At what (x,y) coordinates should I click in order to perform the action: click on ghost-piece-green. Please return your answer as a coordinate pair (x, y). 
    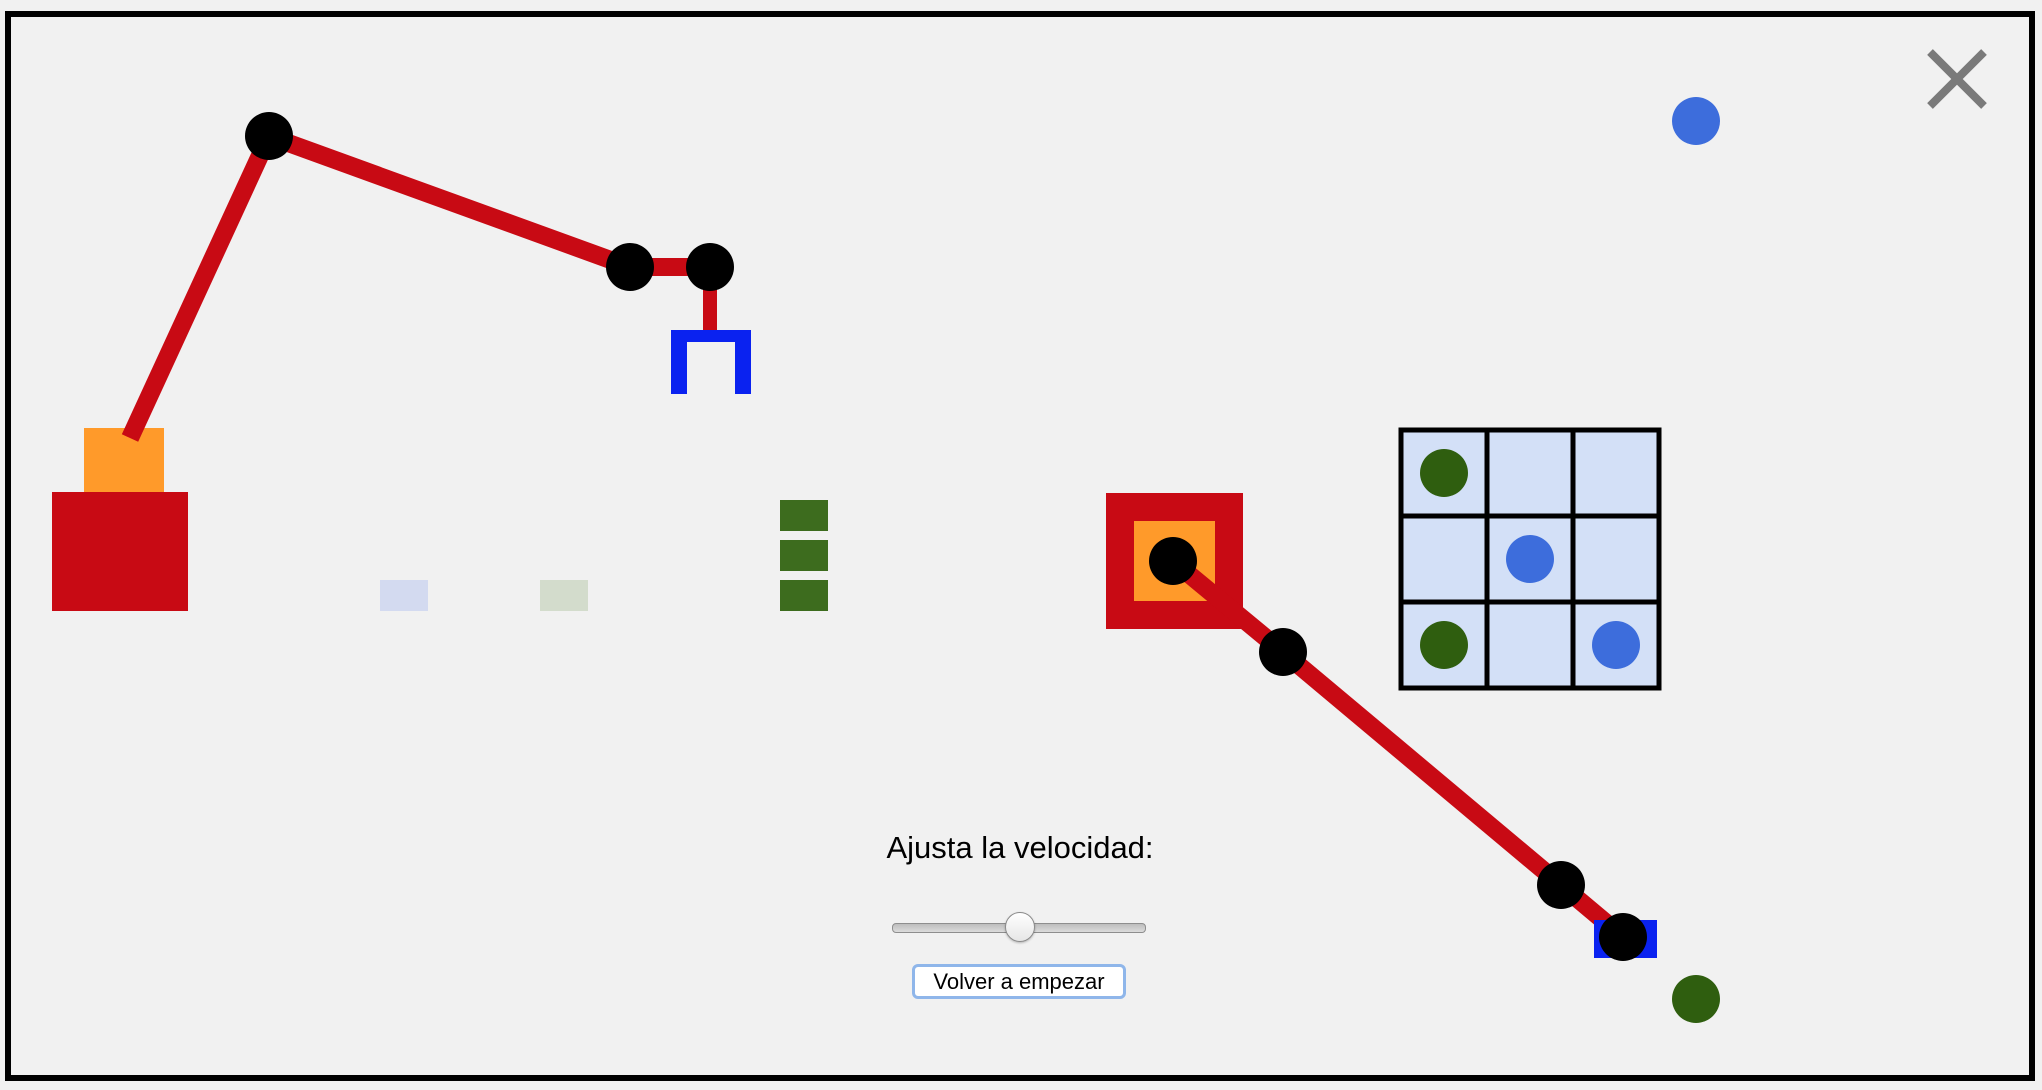
    Looking at the image, I should click on (564, 595).